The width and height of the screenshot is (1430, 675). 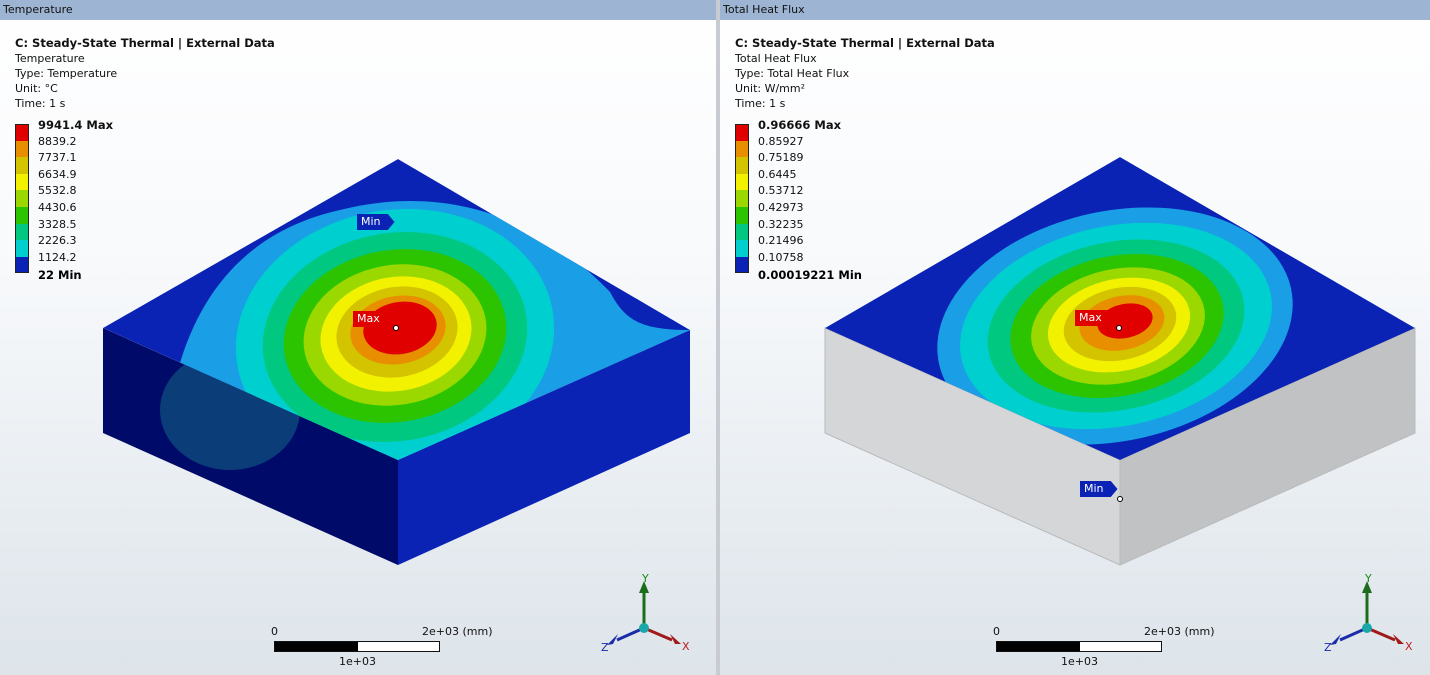 What do you see at coordinates (358, 10) in the screenshot?
I see `viewport-title: Temperature` at bounding box center [358, 10].